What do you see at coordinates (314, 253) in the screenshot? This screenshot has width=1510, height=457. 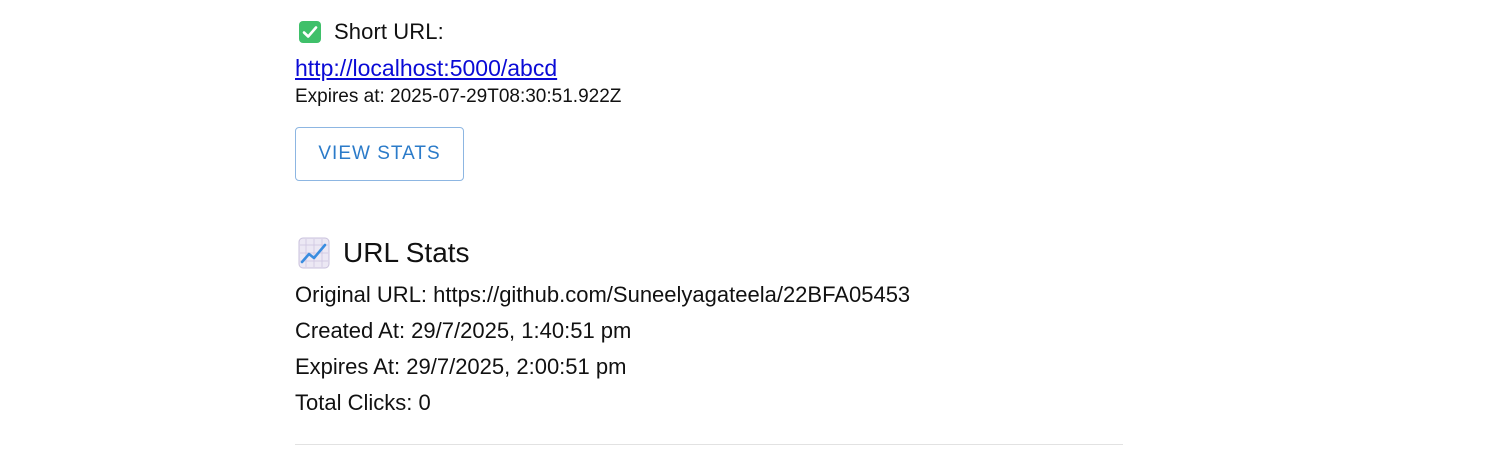 I see `chart-increasing-icon` at bounding box center [314, 253].